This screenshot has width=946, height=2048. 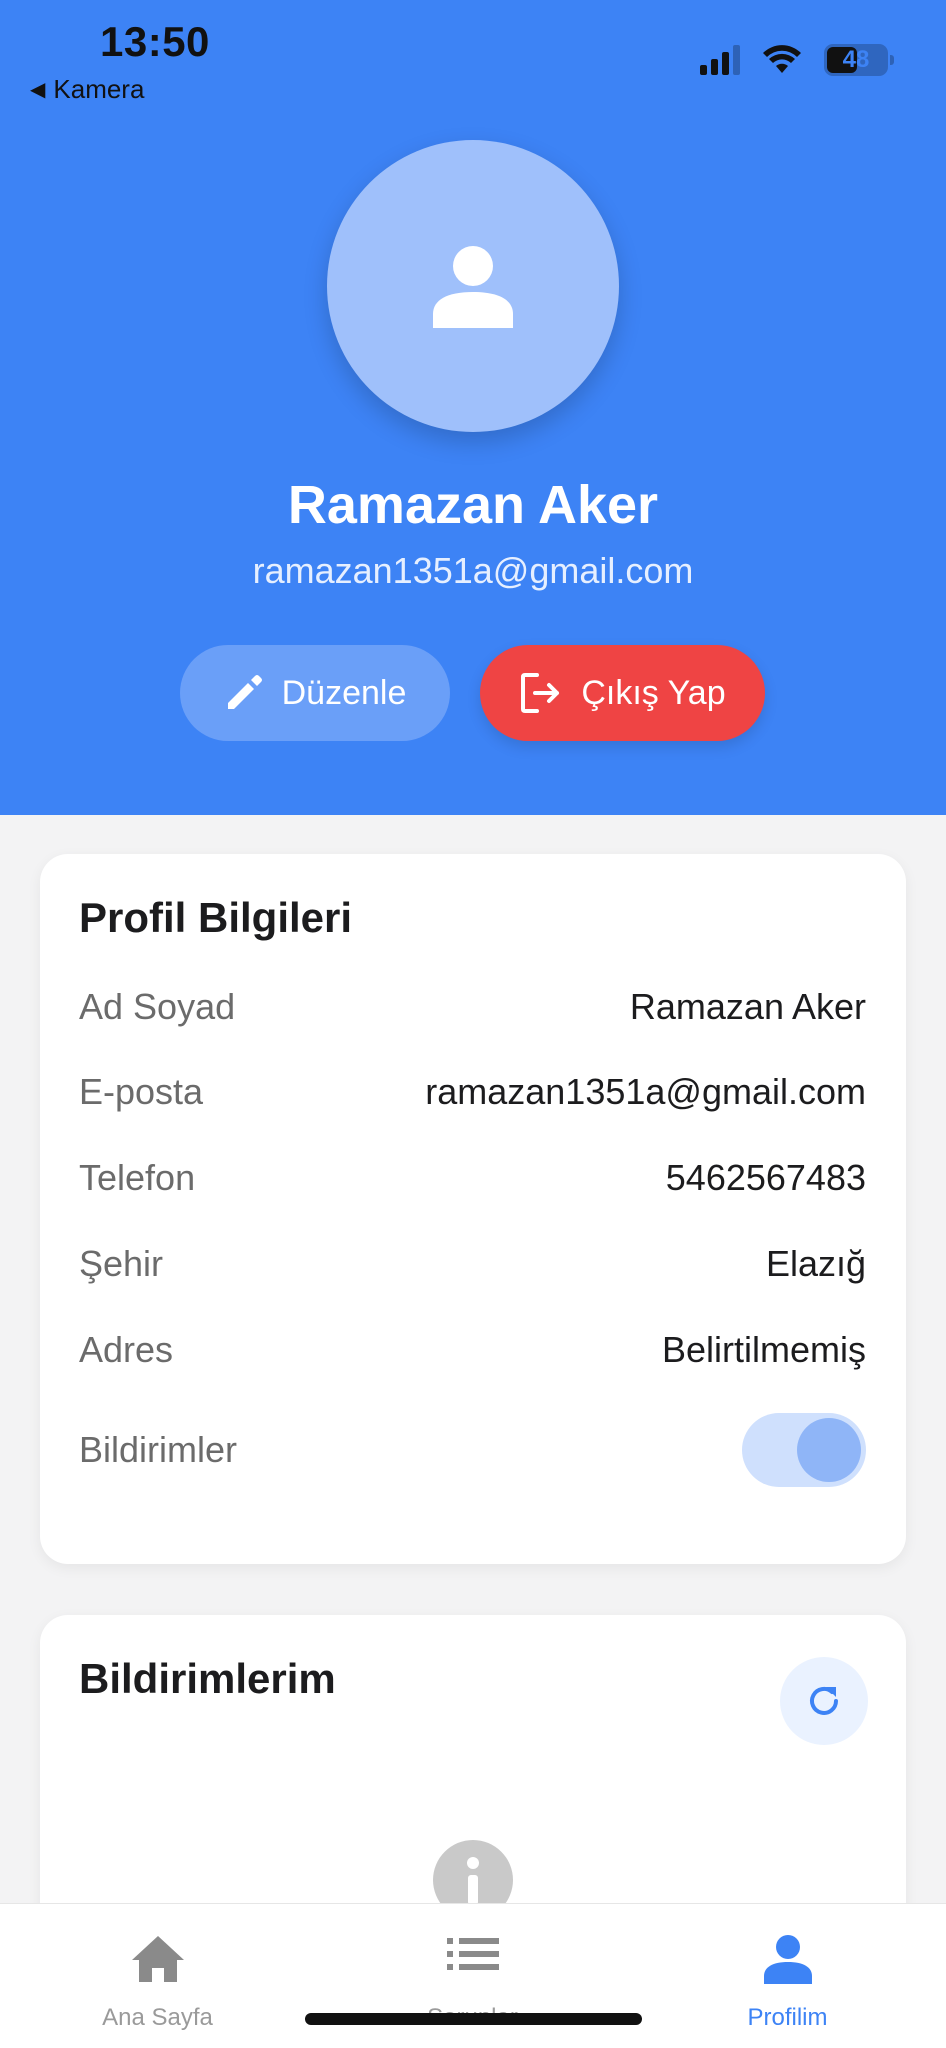 I want to click on avatar, so click(x=473, y=286).